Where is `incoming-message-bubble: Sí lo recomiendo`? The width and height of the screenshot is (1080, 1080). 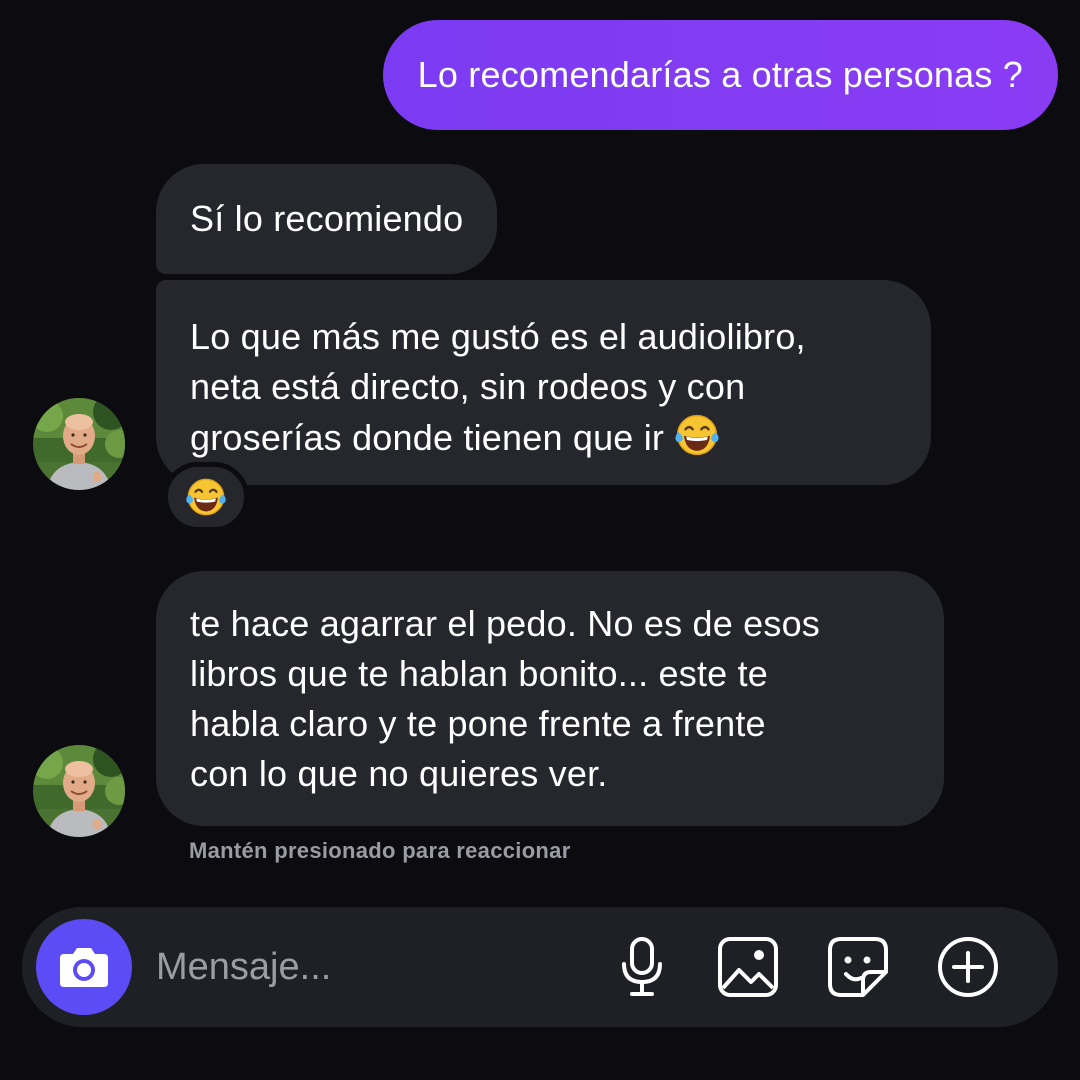
incoming-message-bubble: Sí lo recomiendo is located at coordinates (327, 219).